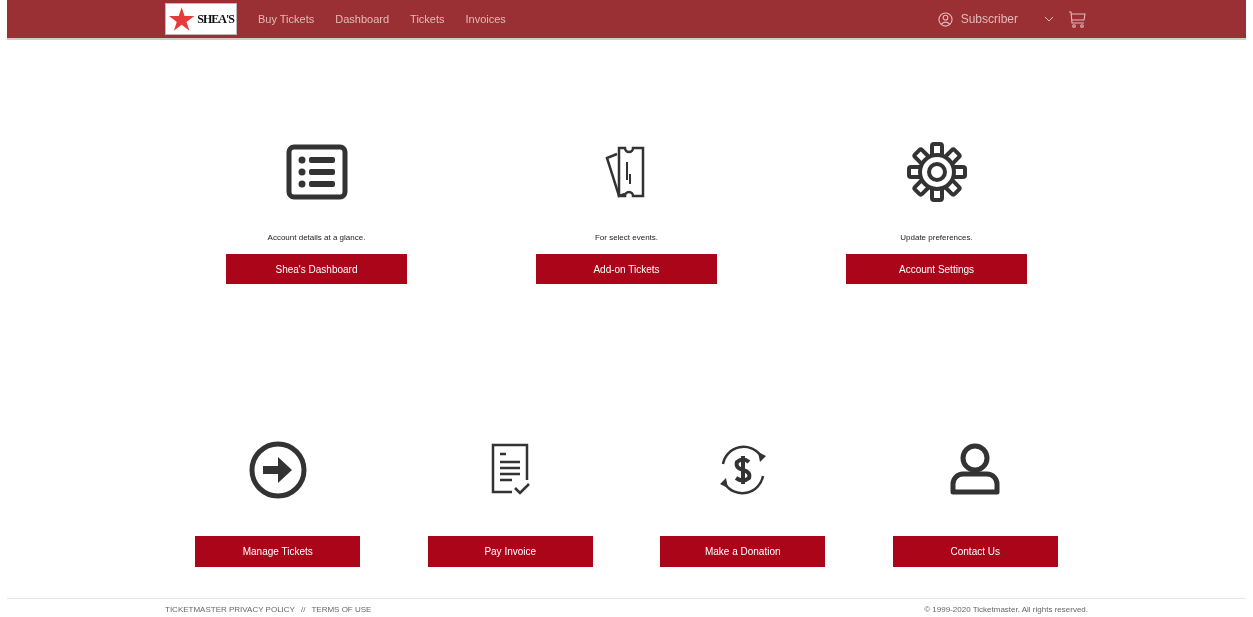  What do you see at coordinates (1077, 19) in the screenshot?
I see `cart-icon` at bounding box center [1077, 19].